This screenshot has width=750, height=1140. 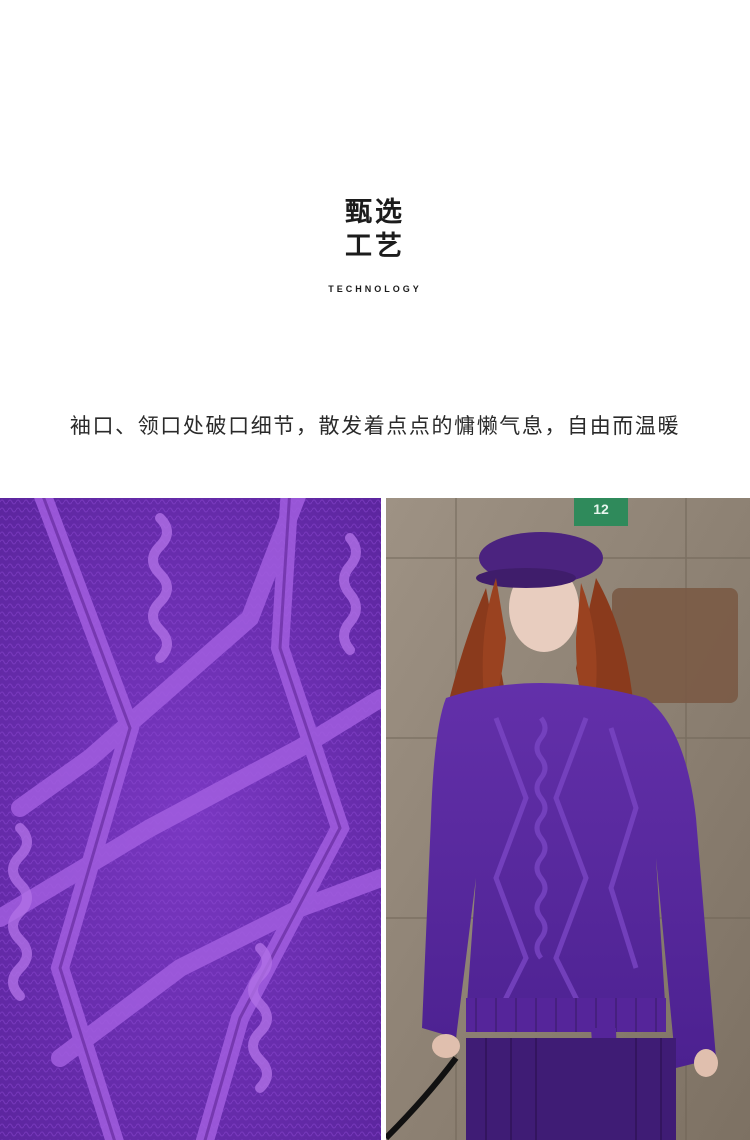 I want to click on section-title-line-1: 甄选, so click(x=375, y=212).